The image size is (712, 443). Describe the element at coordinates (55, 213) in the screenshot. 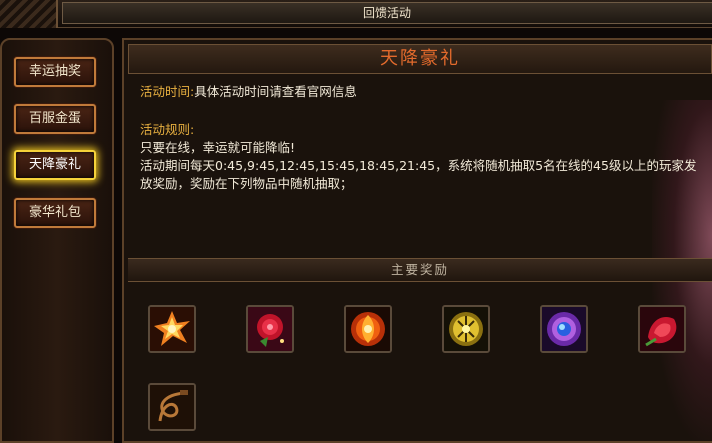

I see `sidebar-item-luxury-pack: 豪华礼包` at that location.